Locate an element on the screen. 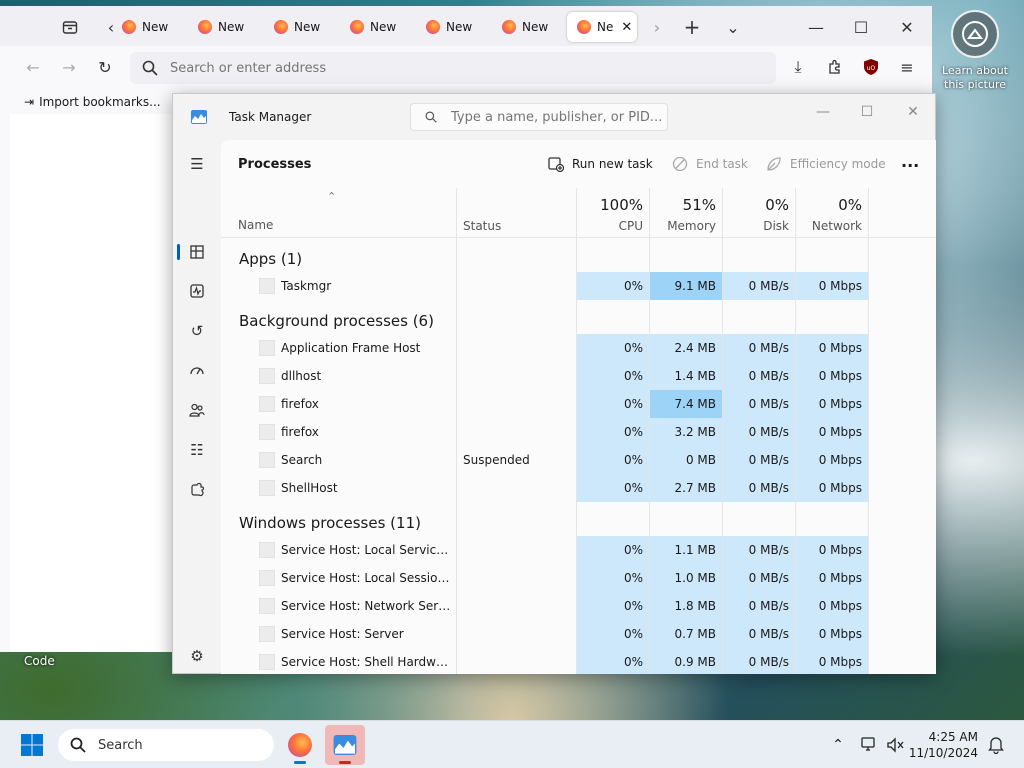 The image size is (1024, 768). close-tab-icon: ✕ is located at coordinates (626, 27).